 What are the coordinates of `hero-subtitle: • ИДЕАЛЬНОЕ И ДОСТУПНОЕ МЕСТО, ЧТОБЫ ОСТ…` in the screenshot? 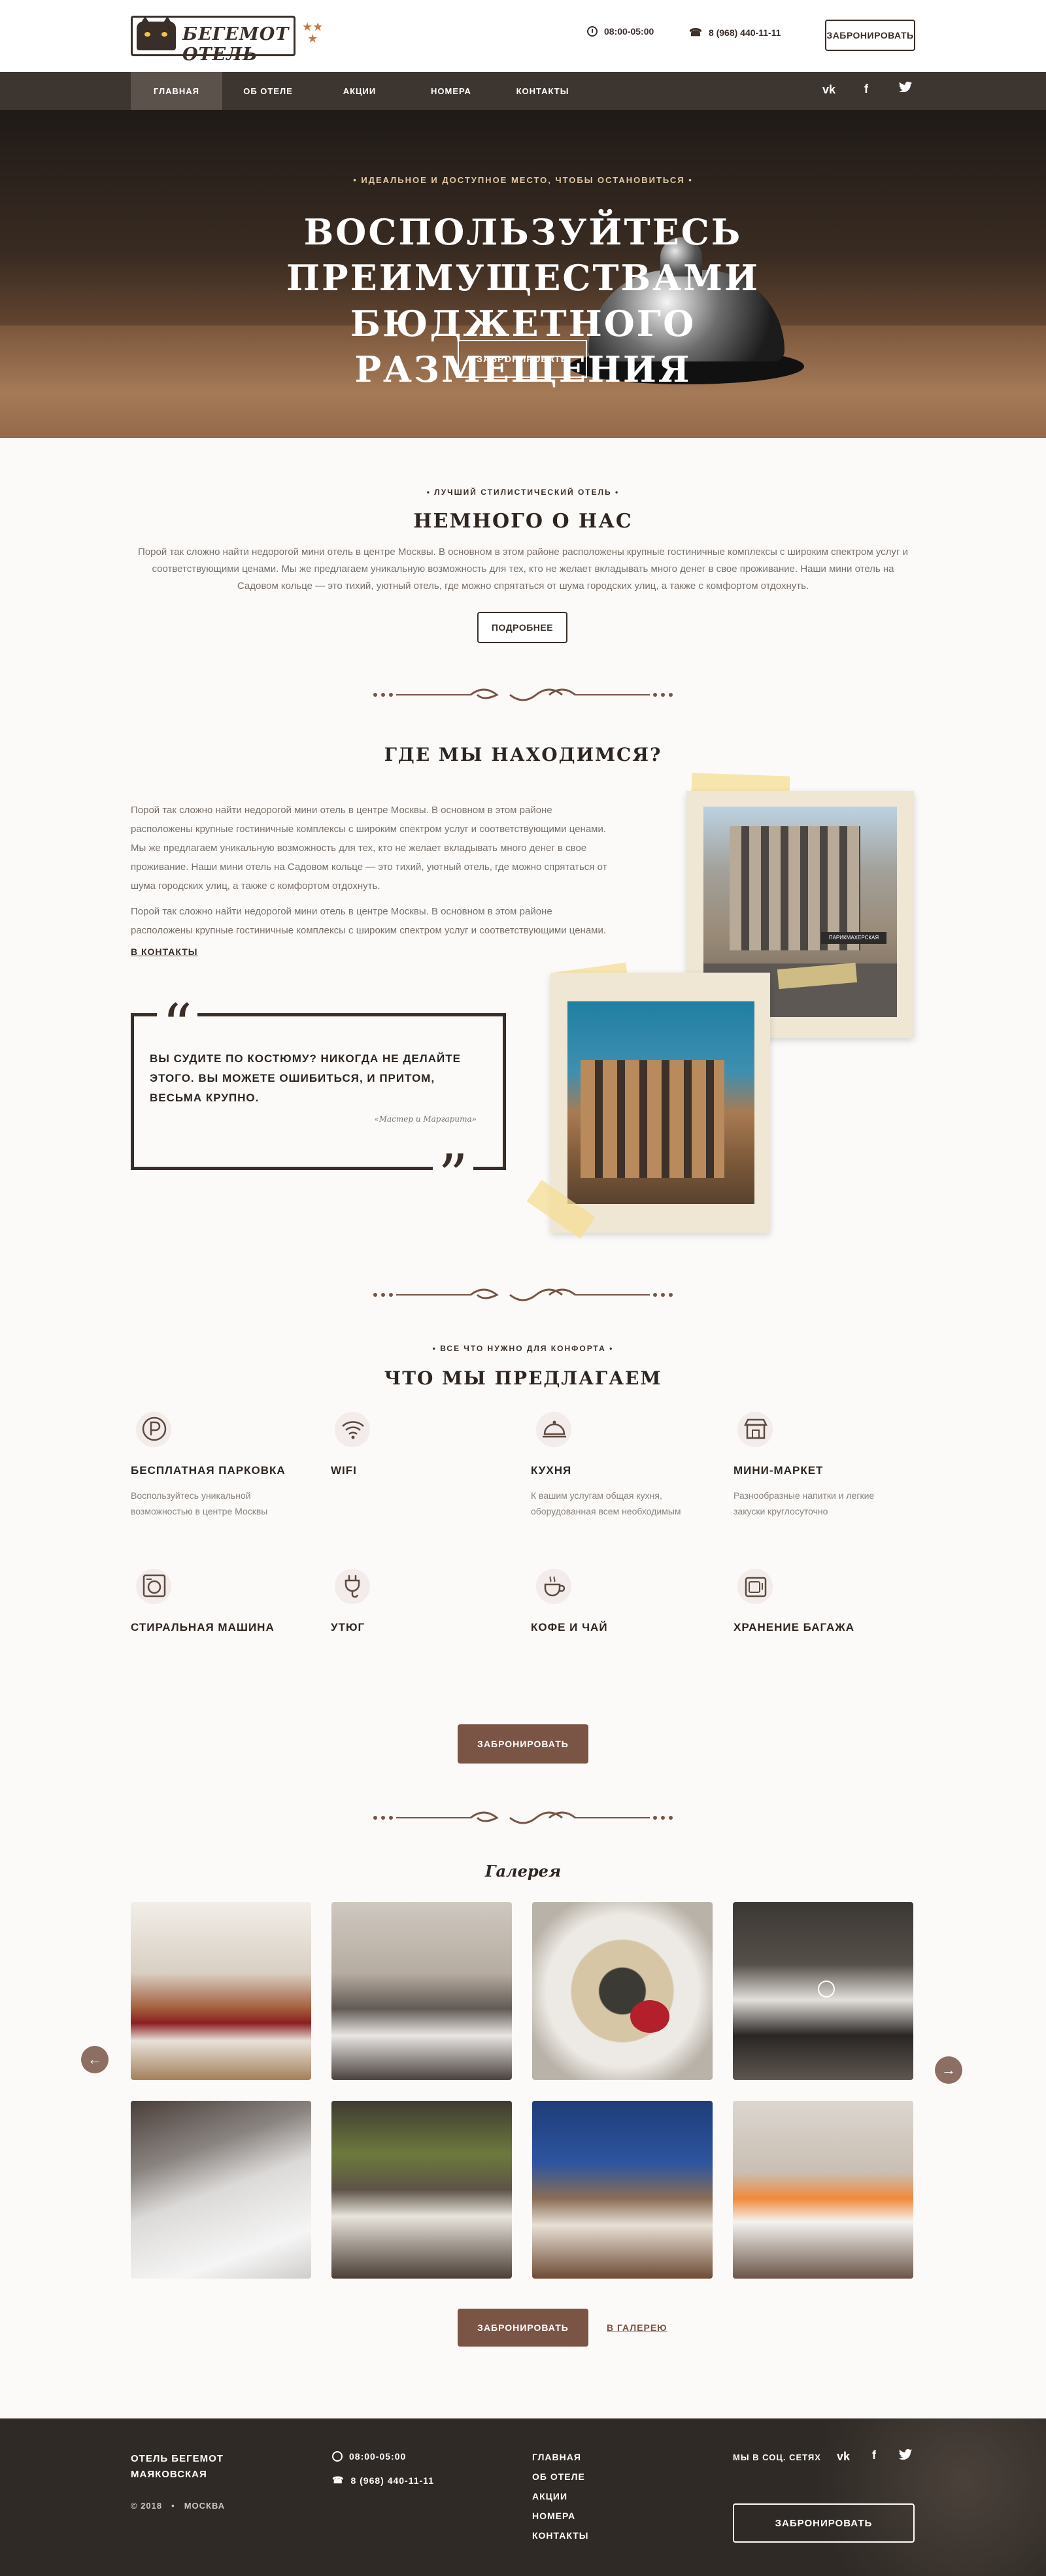 It's located at (523, 180).